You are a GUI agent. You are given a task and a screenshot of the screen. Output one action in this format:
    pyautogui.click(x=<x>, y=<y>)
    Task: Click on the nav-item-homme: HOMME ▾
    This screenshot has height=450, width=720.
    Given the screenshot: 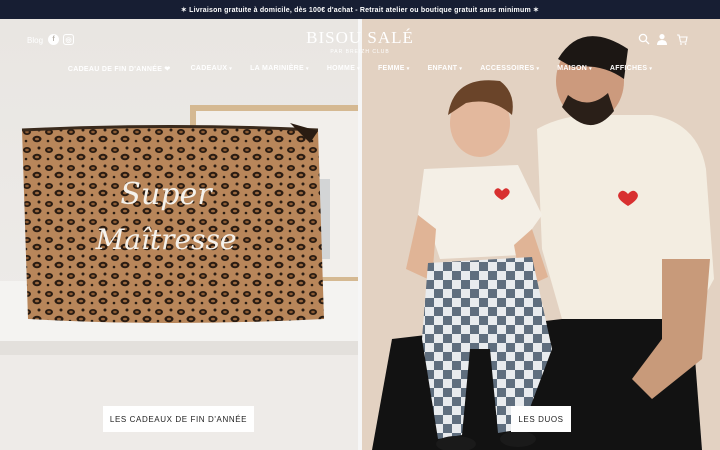 What is the action you would take?
    pyautogui.click(x=343, y=69)
    